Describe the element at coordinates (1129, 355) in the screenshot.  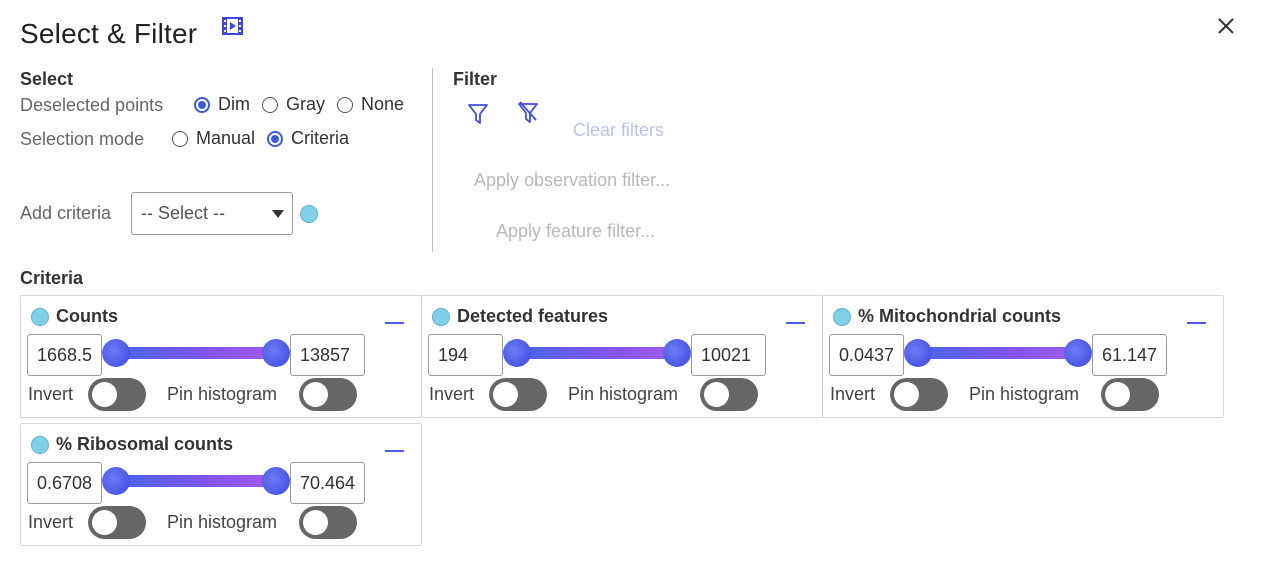
I see `max-value-input: 61.147` at that location.